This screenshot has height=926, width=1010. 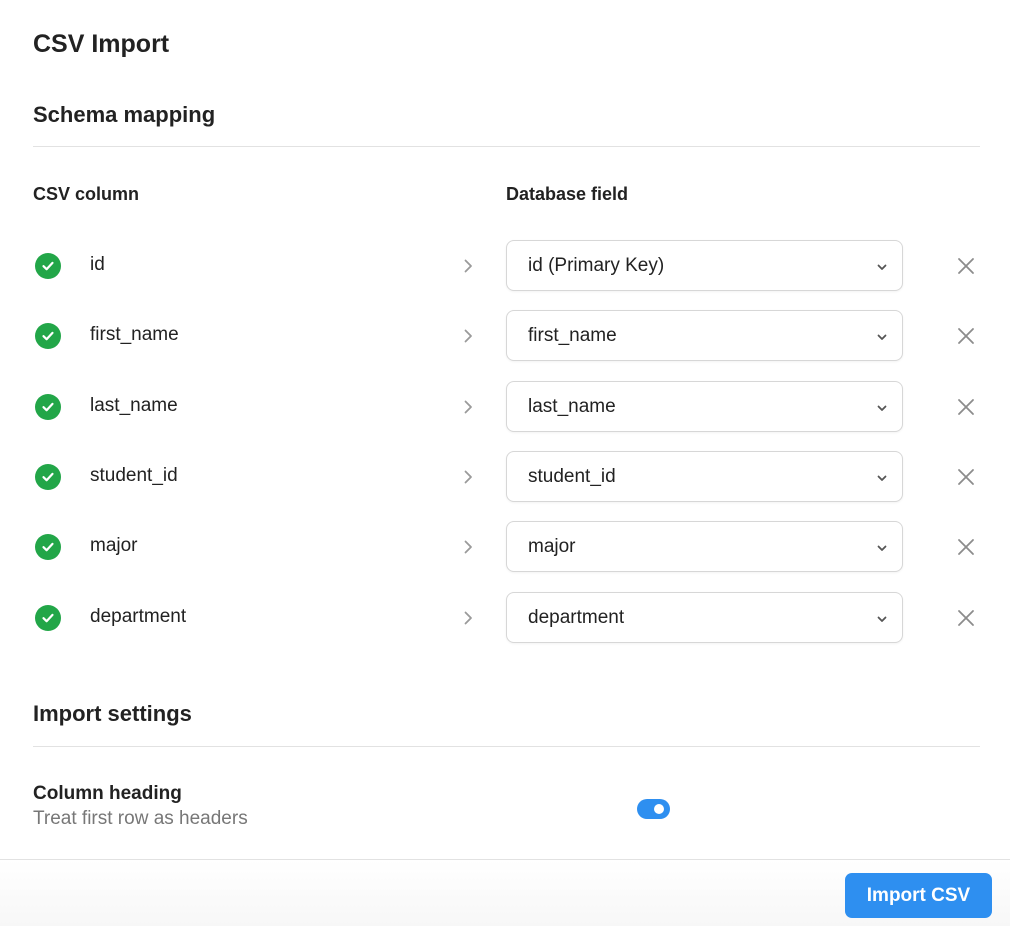 What do you see at coordinates (505, 266) in the screenshot?
I see `mapping-row: id id (Primary Key)` at bounding box center [505, 266].